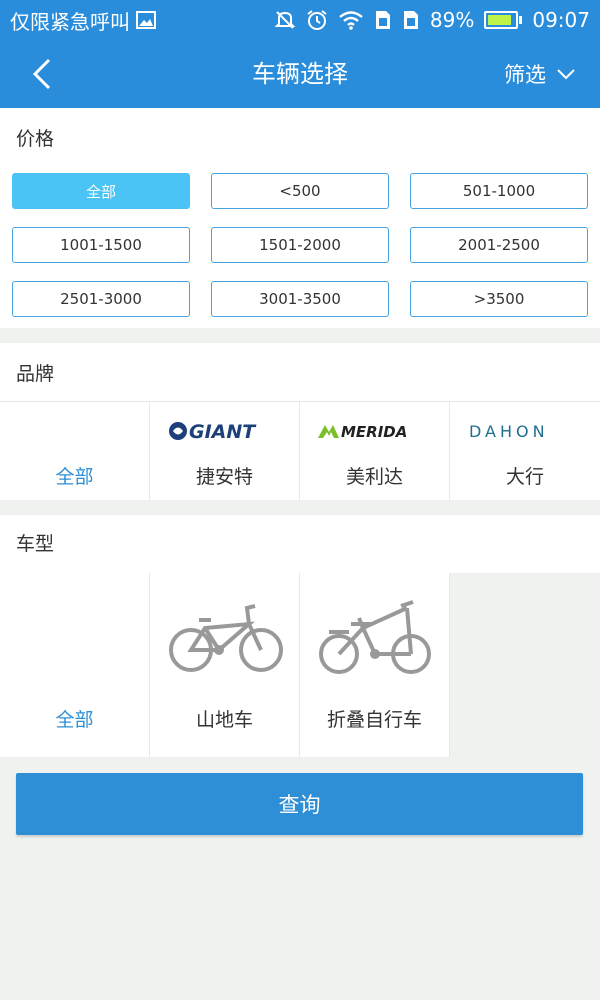  I want to click on svg-text: MERIDA, so click(374, 432).